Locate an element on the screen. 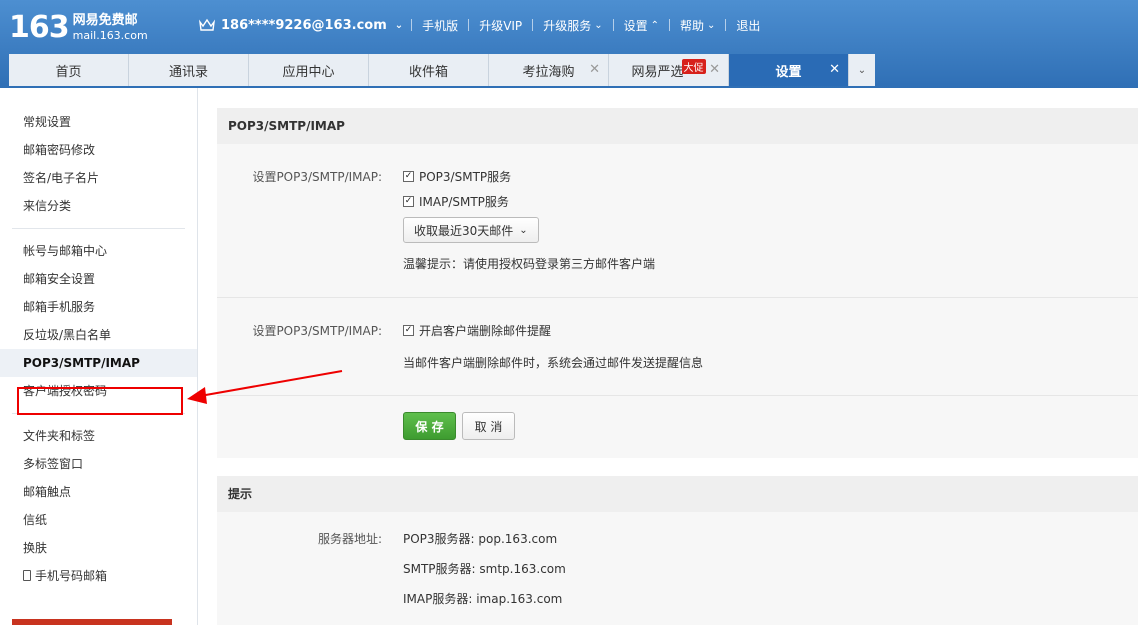  sidebar-item-account-center: 帐号与邮箱中心 is located at coordinates (98, 251).